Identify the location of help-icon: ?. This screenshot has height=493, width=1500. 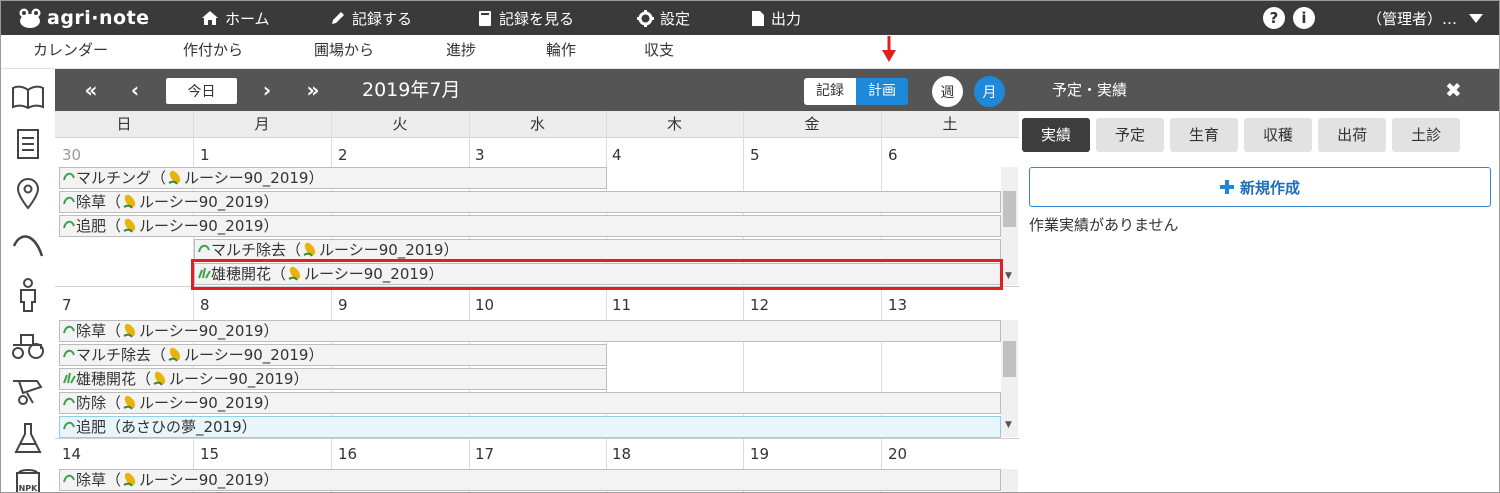
(1274, 18).